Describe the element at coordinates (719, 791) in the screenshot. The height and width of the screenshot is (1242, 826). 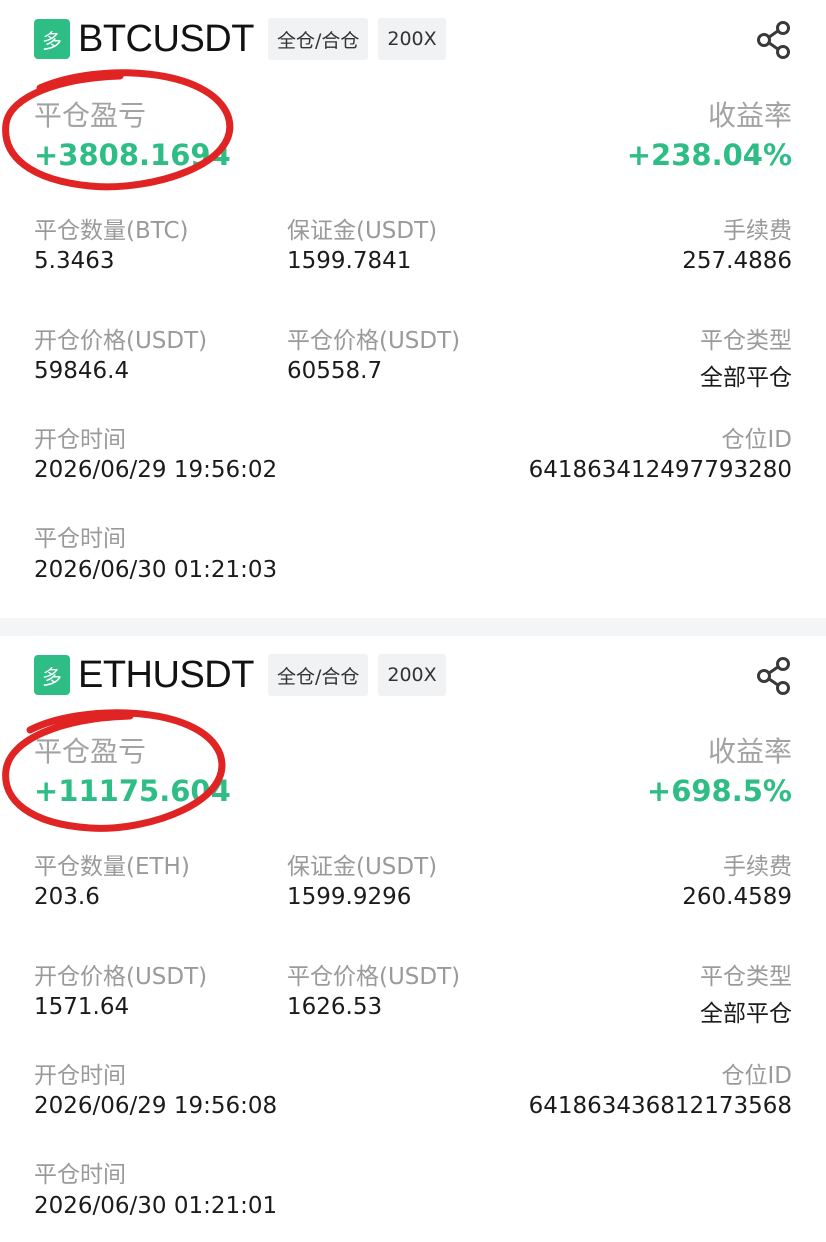
I see `roi-value: +698.5%` at that location.